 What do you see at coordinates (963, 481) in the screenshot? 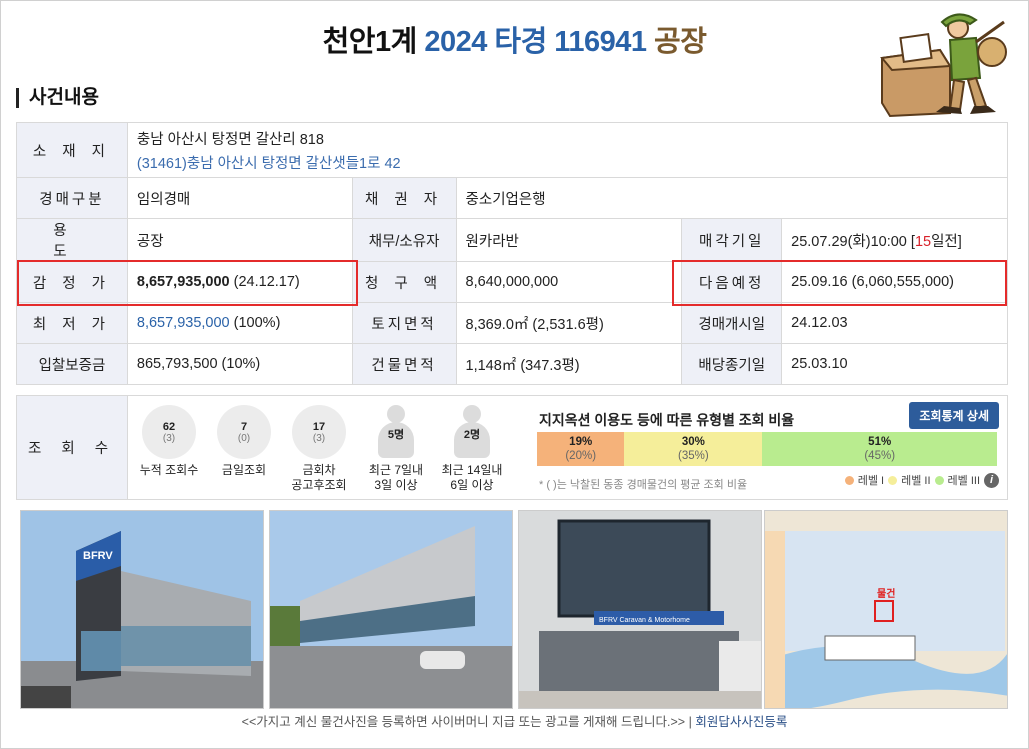
I see `legend-label: 레벨 III` at bounding box center [963, 481].